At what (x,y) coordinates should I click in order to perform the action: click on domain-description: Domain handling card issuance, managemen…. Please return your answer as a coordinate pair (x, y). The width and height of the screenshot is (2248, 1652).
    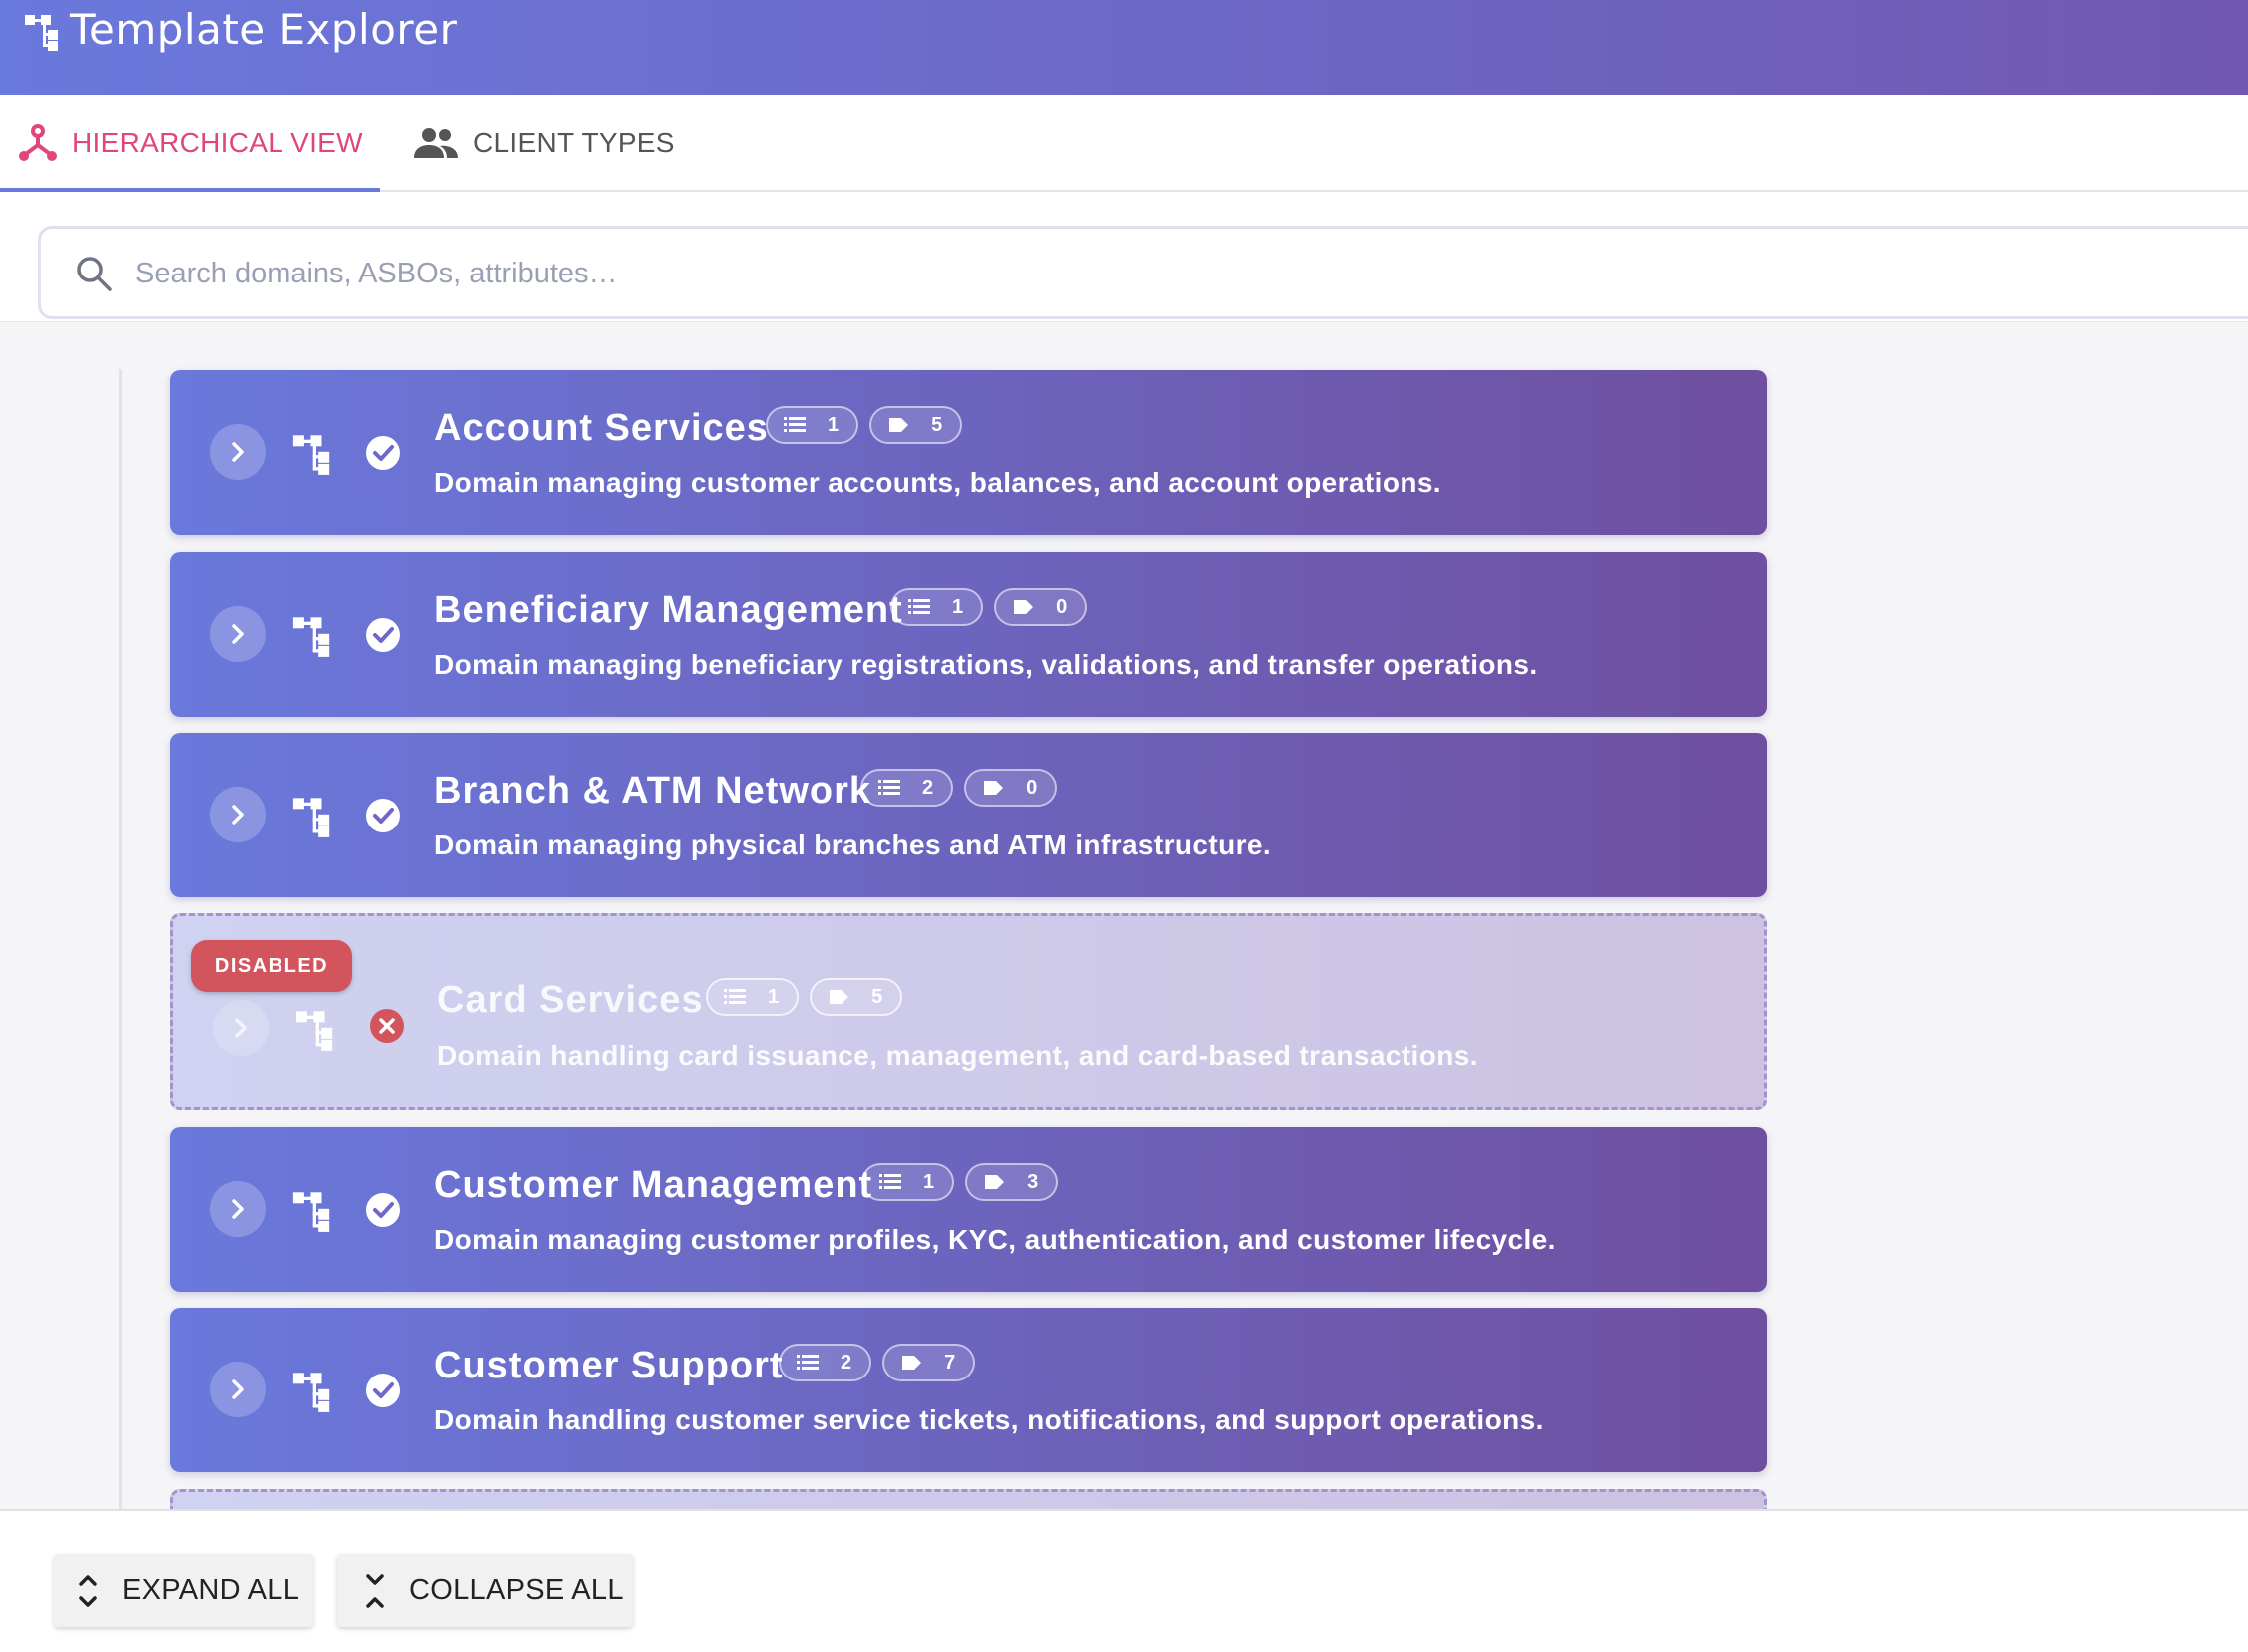
    Looking at the image, I should click on (957, 1055).